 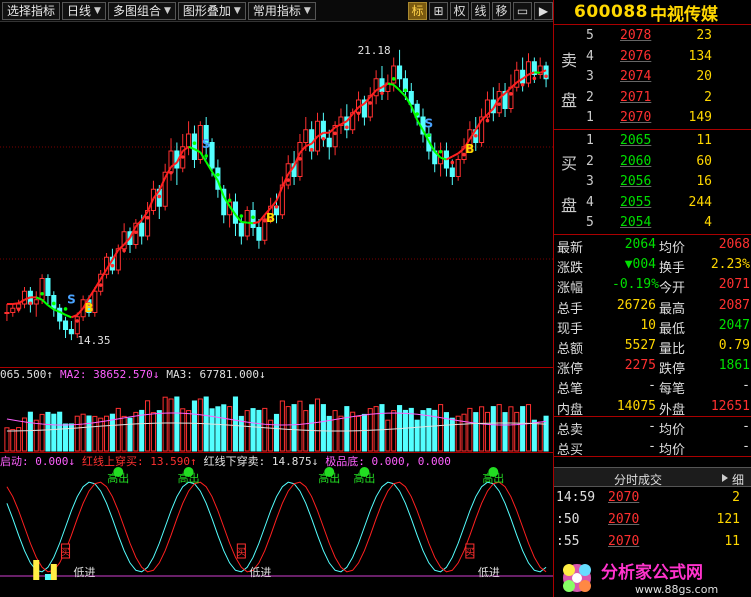 What do you see at coordinates (704, 182) in the screenshot?
I see `bid-vol: 16` at bounding box center [704, 182].